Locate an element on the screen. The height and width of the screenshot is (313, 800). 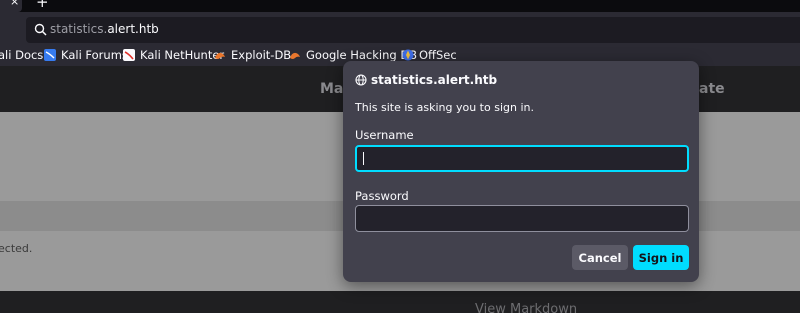
page-status-text: ected. is located at coordinates (16, 248).